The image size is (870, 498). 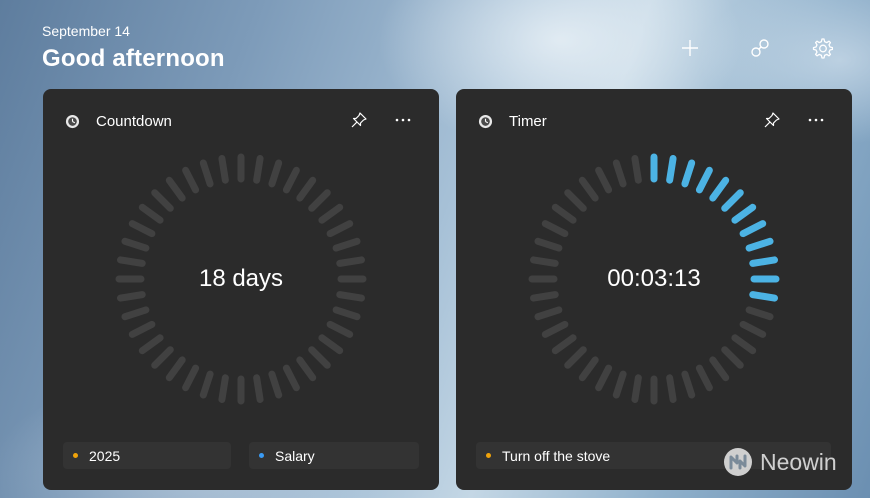 I want to click on greeting-title: Good afternoon, so click(x=133, y=58).